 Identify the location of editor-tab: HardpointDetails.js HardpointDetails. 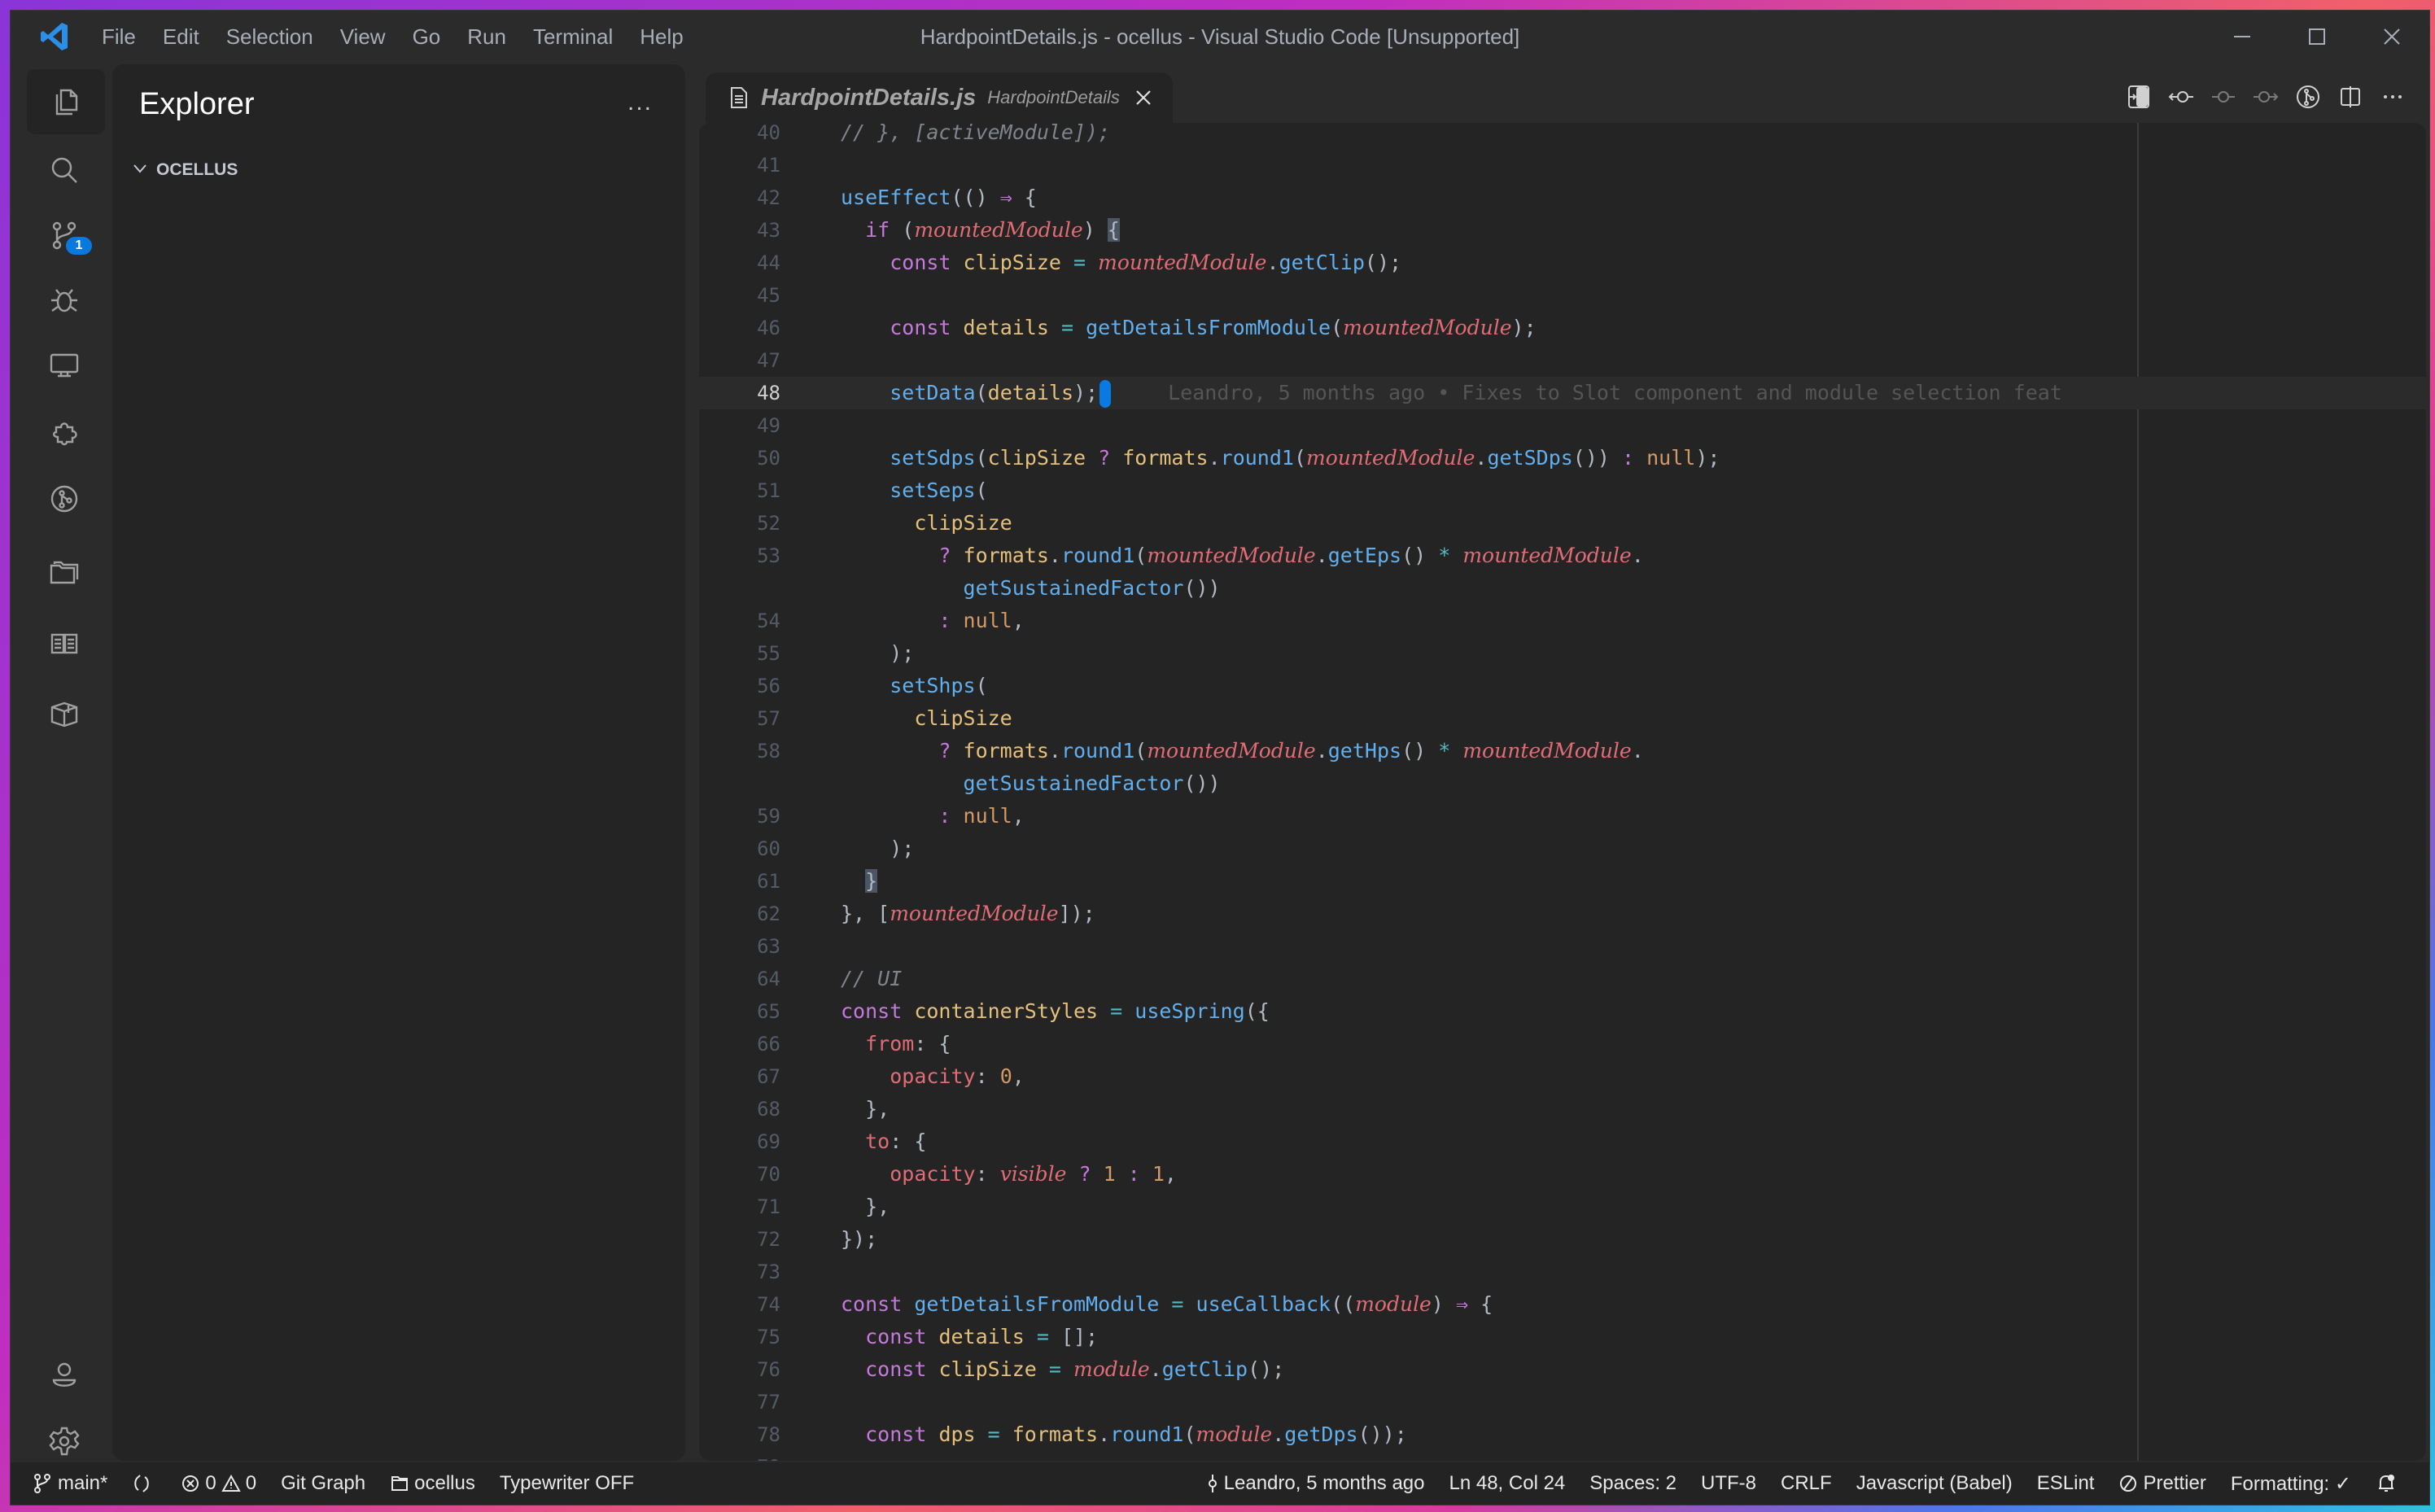
(940, 97).